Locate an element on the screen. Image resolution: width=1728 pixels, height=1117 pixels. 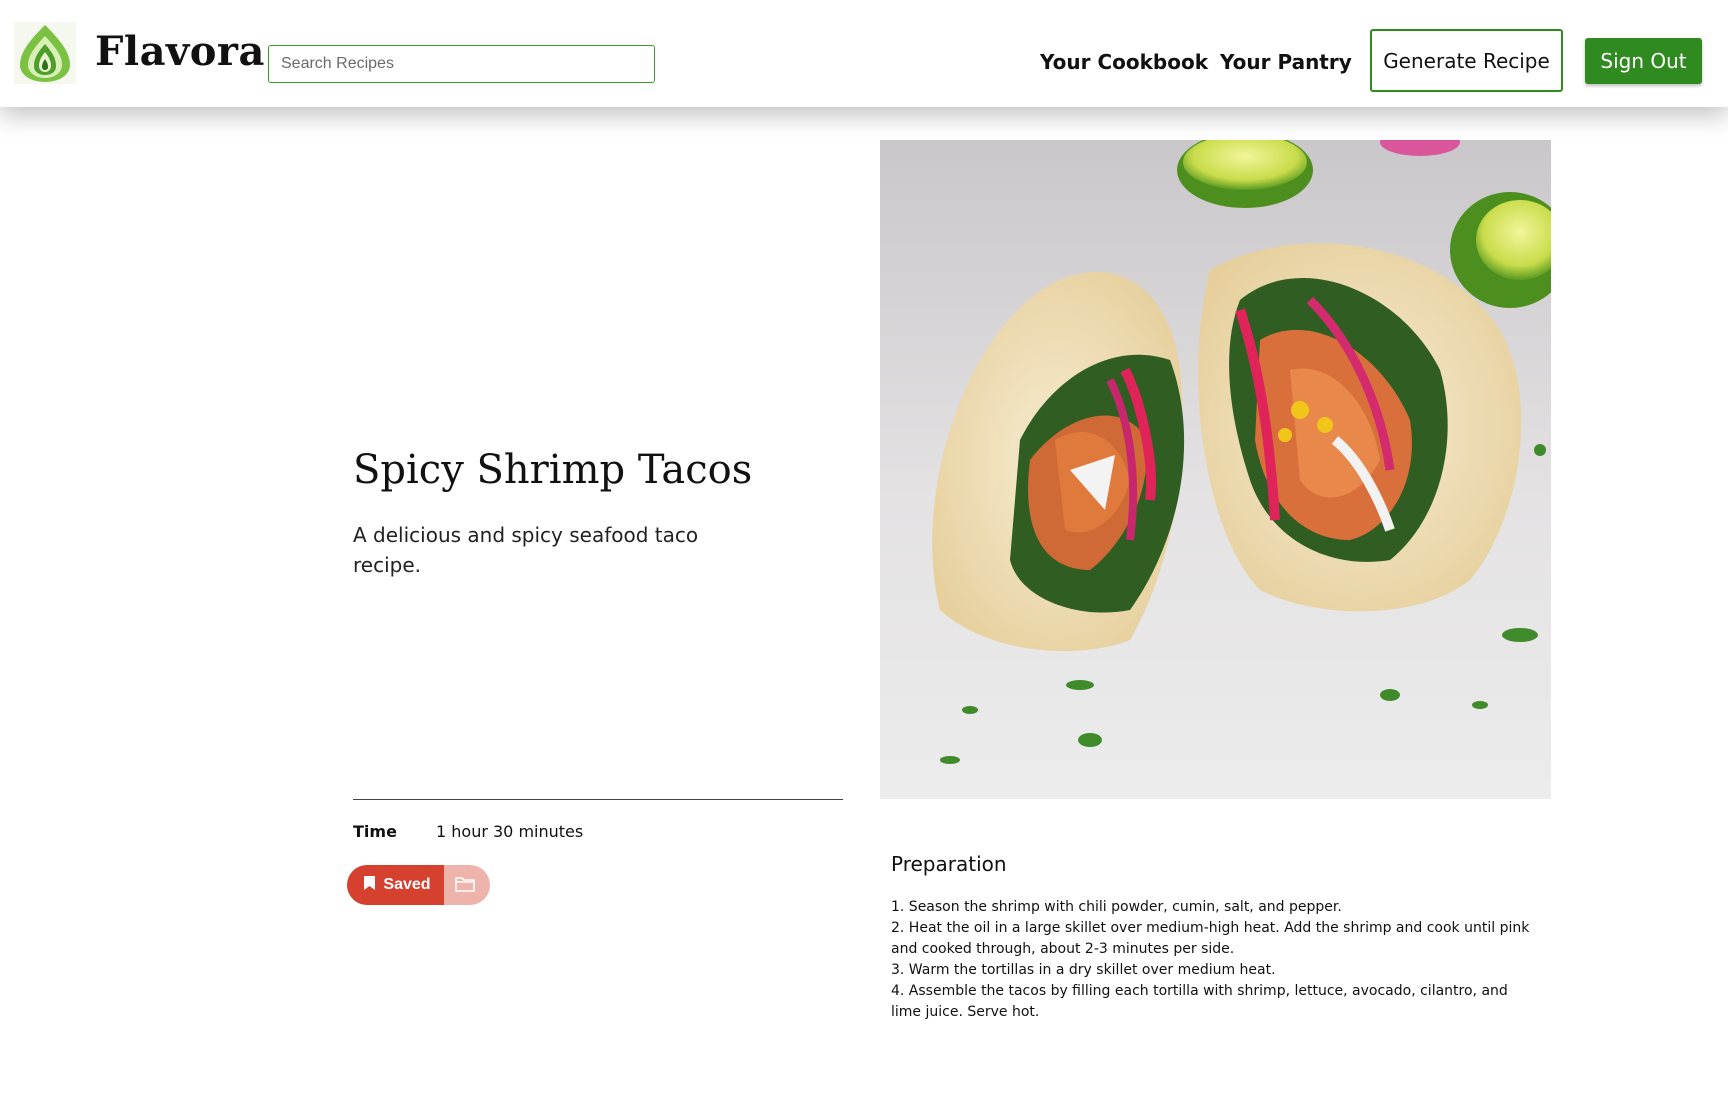
save-button-group: Saved is located at coordinates (418, 885).